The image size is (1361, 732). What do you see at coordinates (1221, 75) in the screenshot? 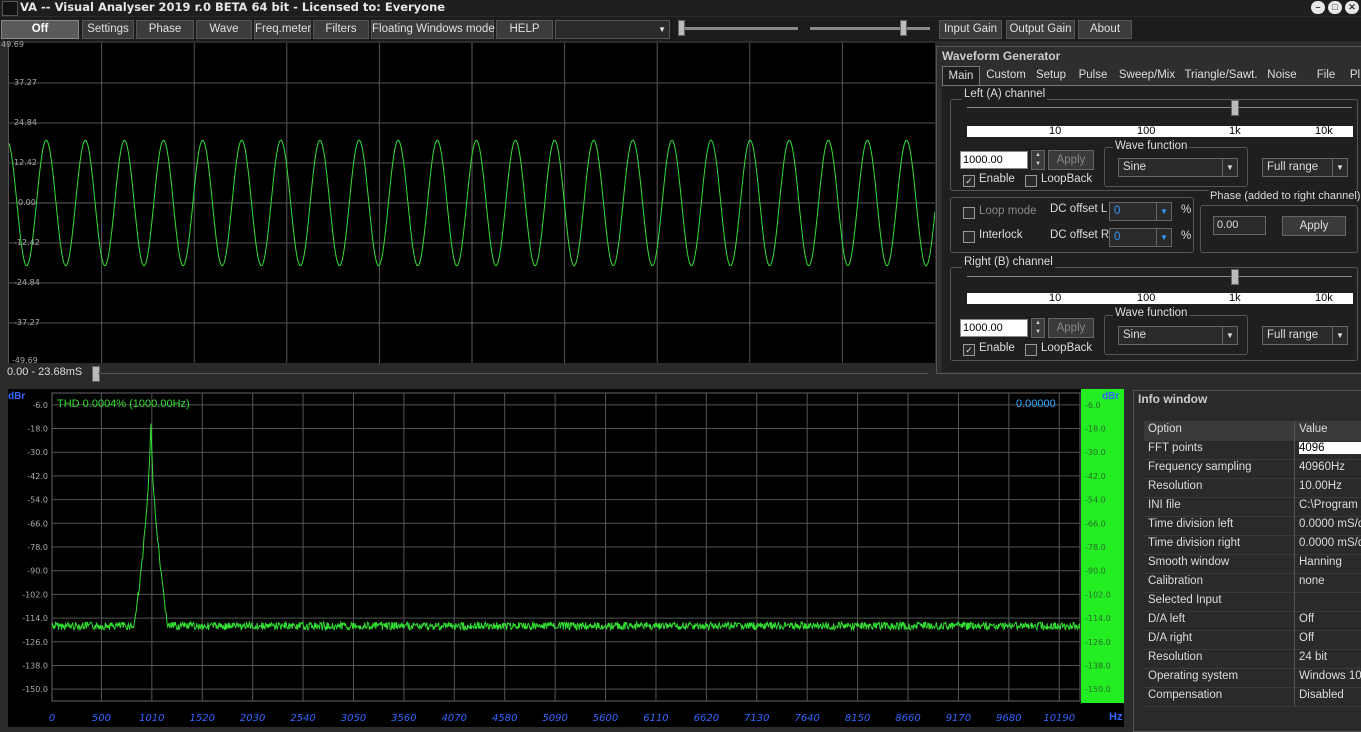
I see `tab-triangle-sawt: Triangle/Sawt.` at bounding box center [1221, 75].